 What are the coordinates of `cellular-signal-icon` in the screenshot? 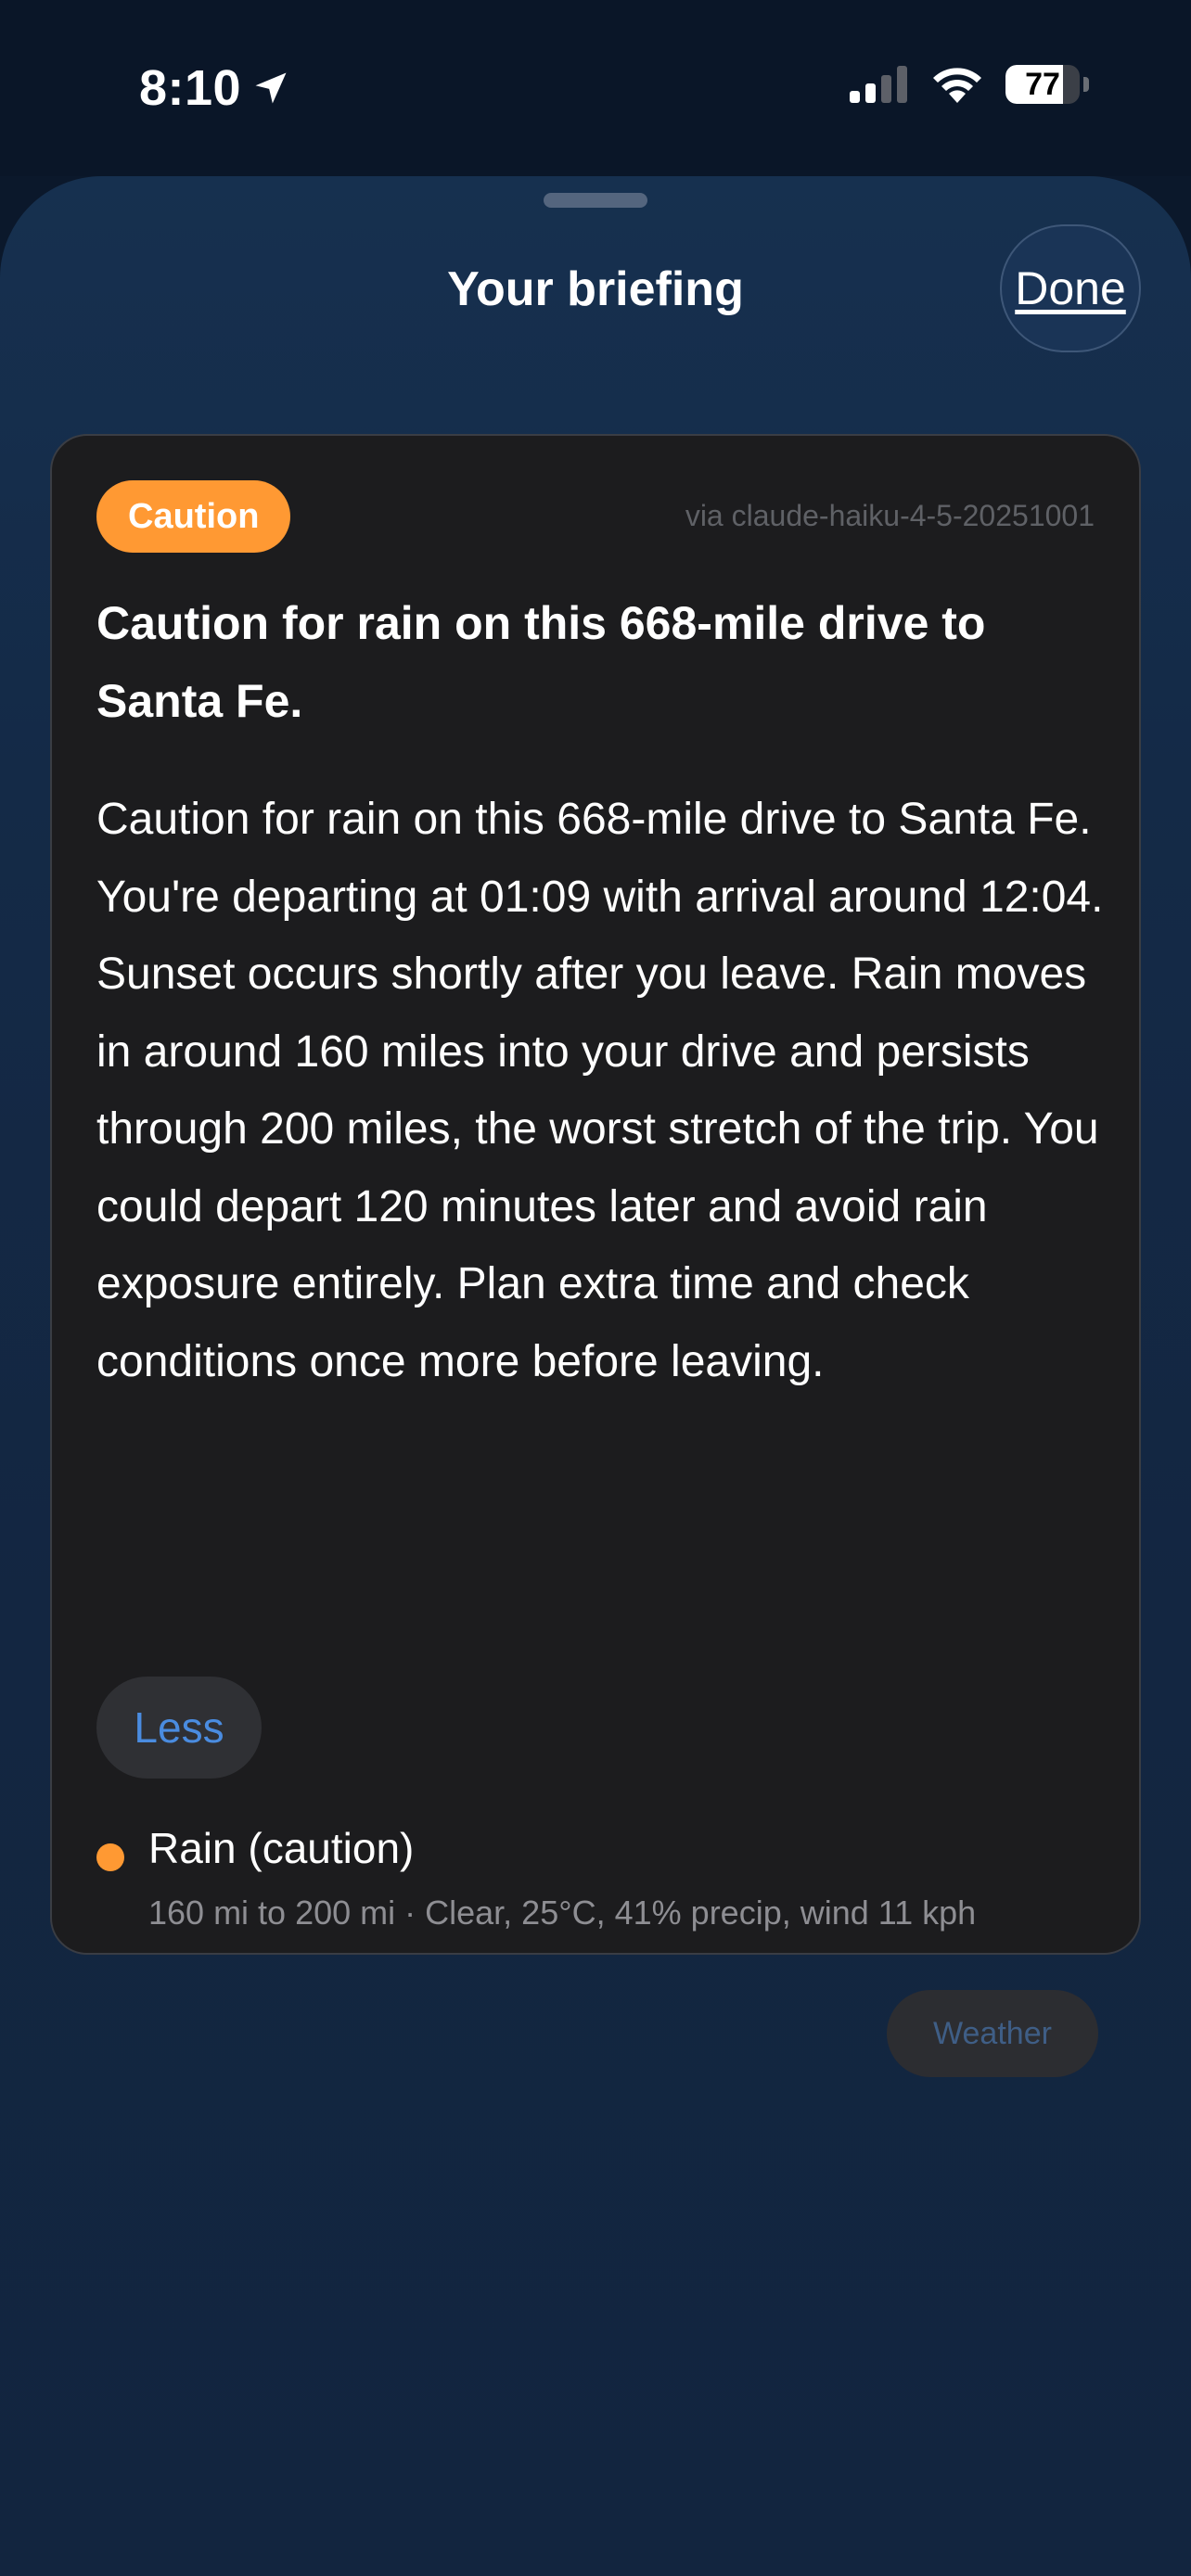 It's located at (879, 84).